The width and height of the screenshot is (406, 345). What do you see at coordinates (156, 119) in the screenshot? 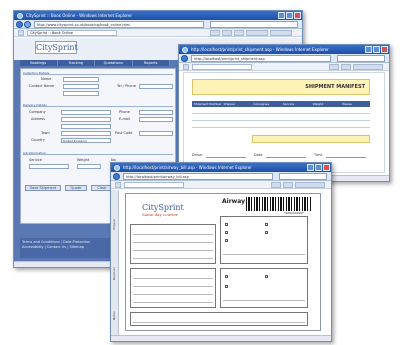
I see `email-field` at bounding box center [156, 119].